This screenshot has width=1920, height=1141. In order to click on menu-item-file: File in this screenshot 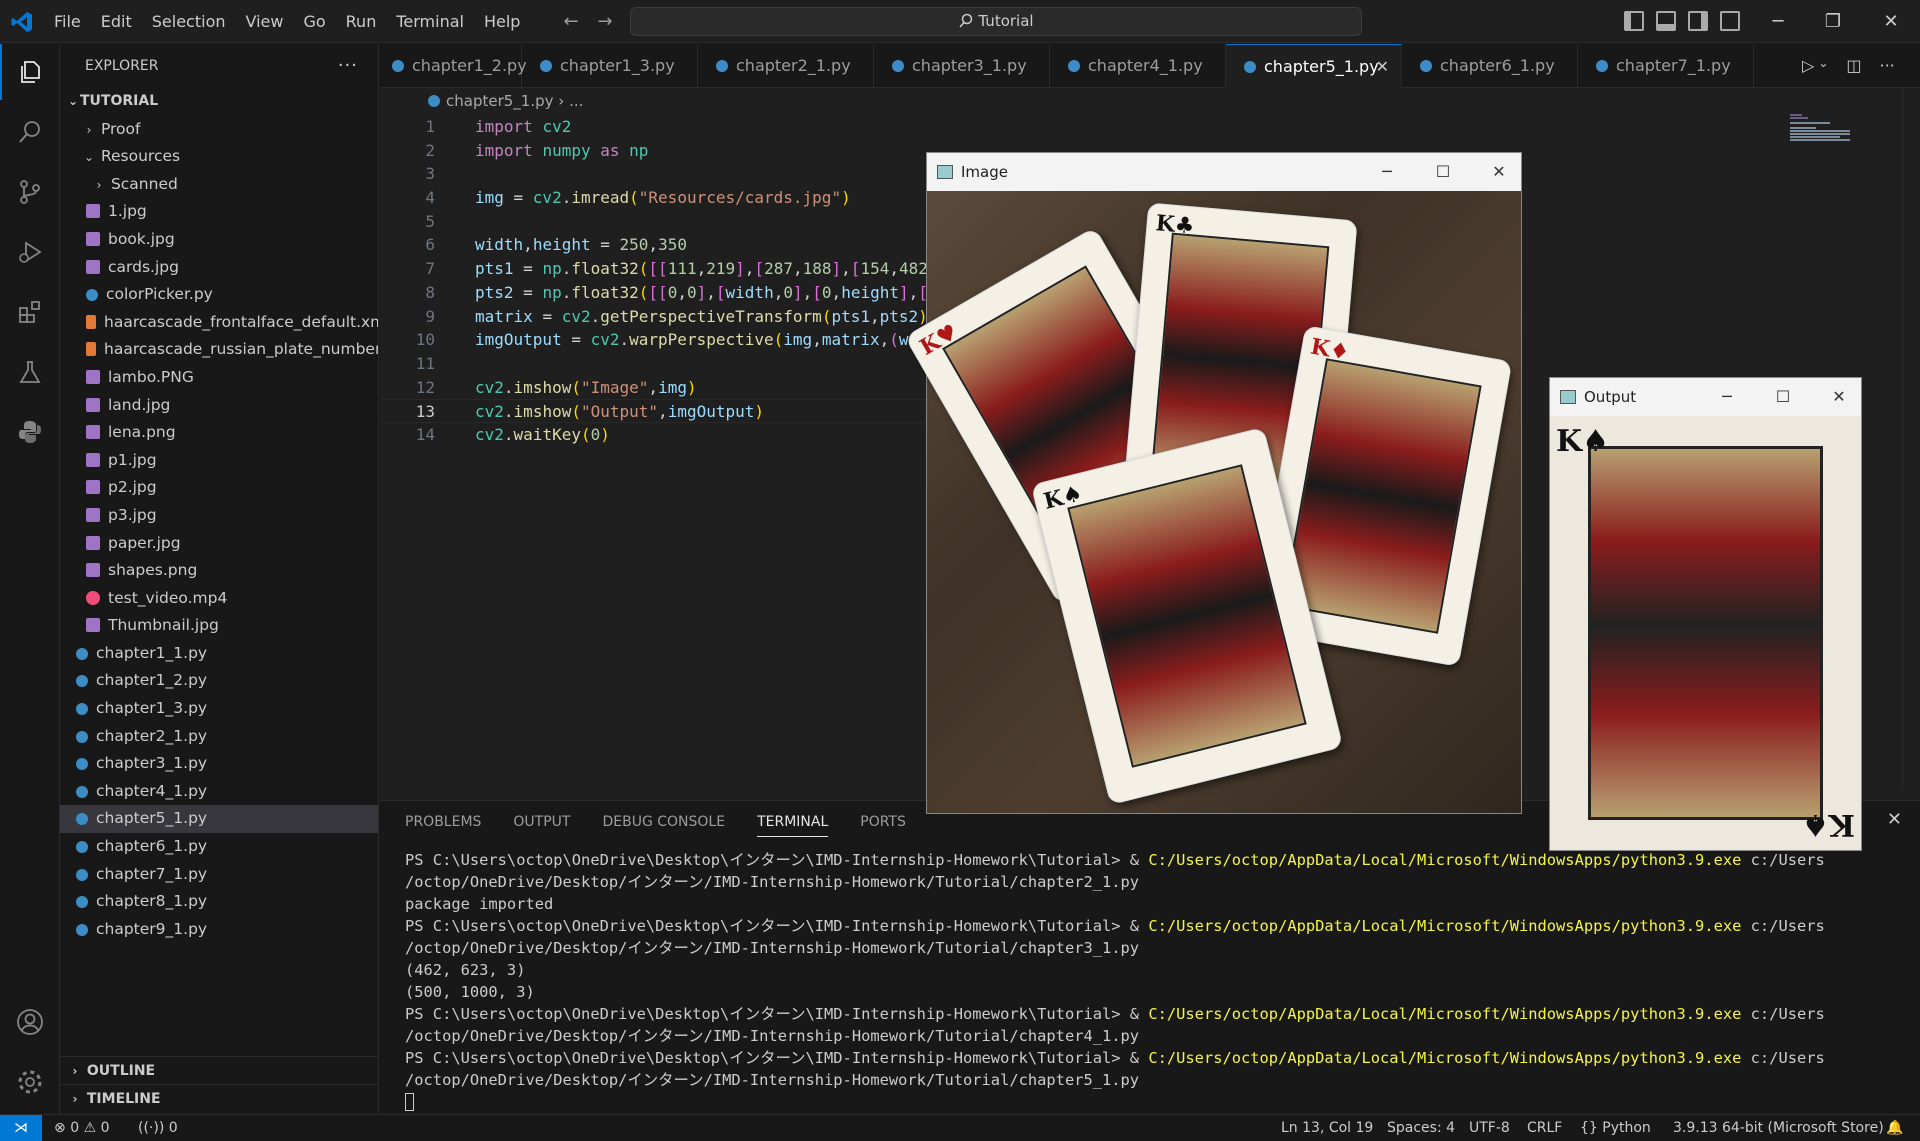, I will do `click(67, 21)`.